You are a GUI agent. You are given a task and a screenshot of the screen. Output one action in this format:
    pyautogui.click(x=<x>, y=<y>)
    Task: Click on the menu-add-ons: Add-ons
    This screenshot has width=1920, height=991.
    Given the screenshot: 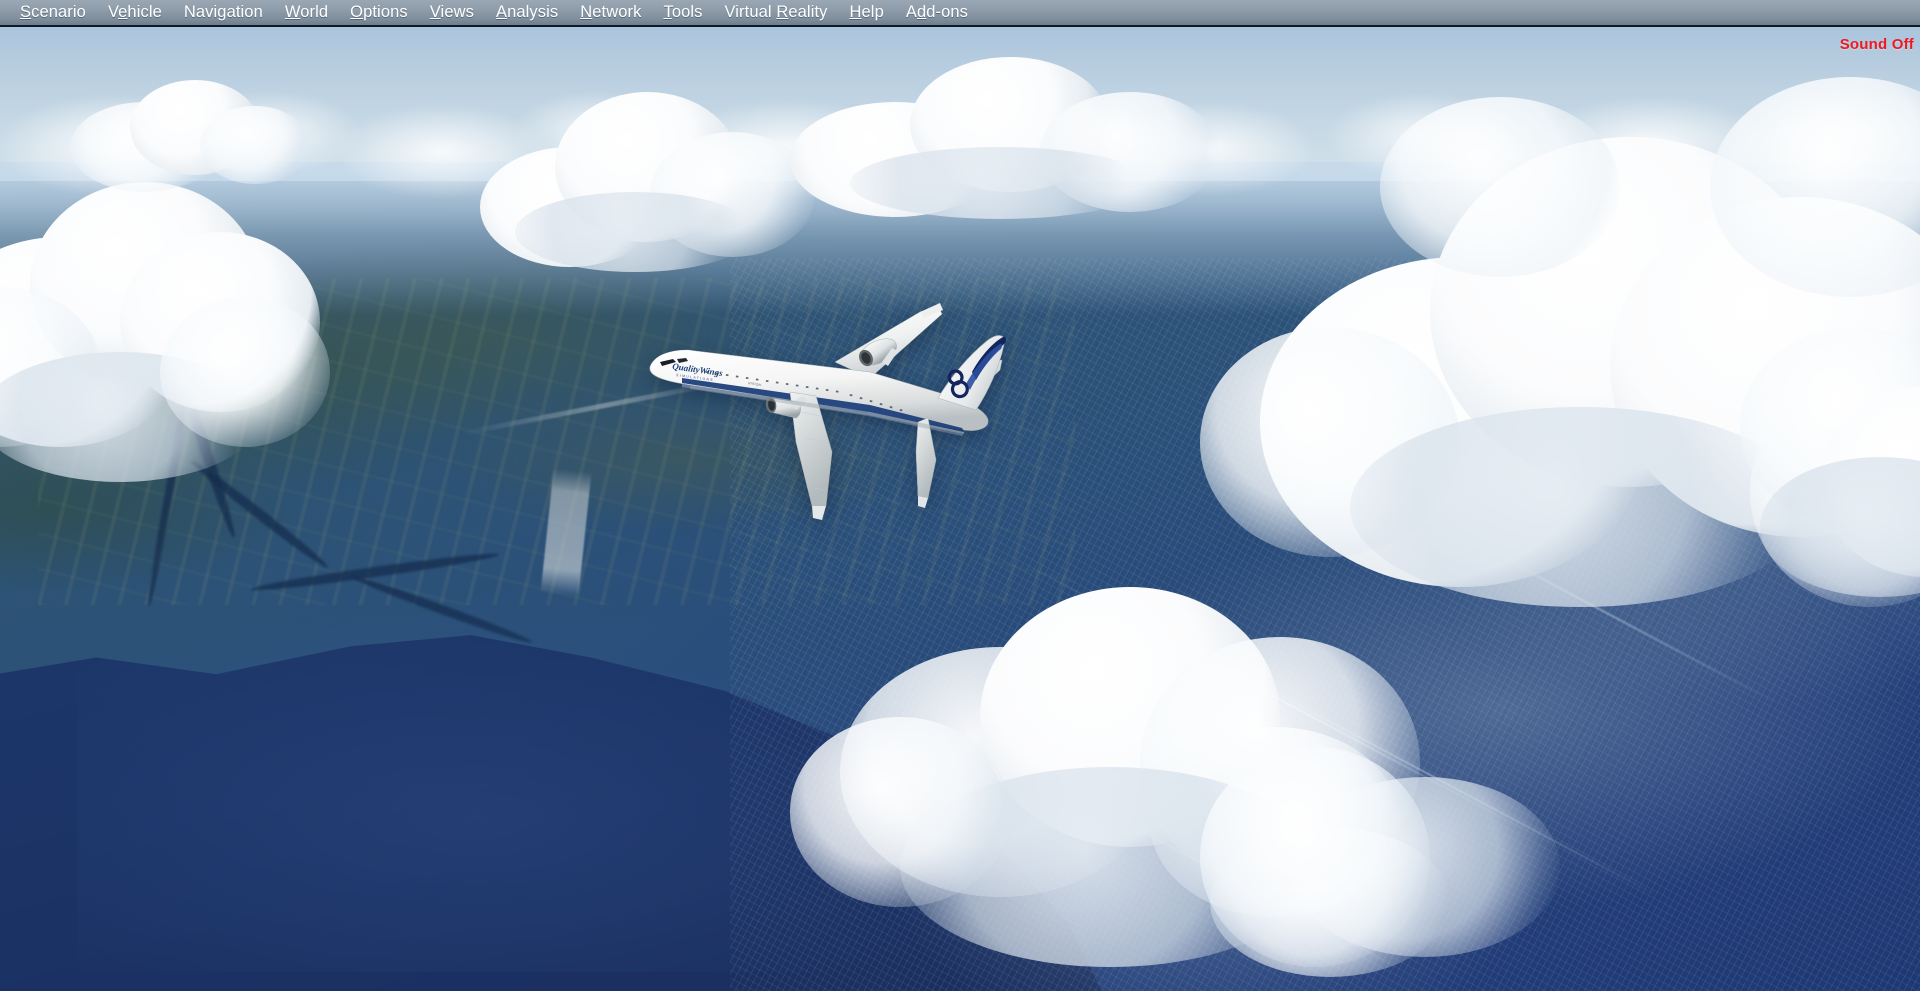 What is the action you would take?
    pyautogui.click(x=937, y=12)
    